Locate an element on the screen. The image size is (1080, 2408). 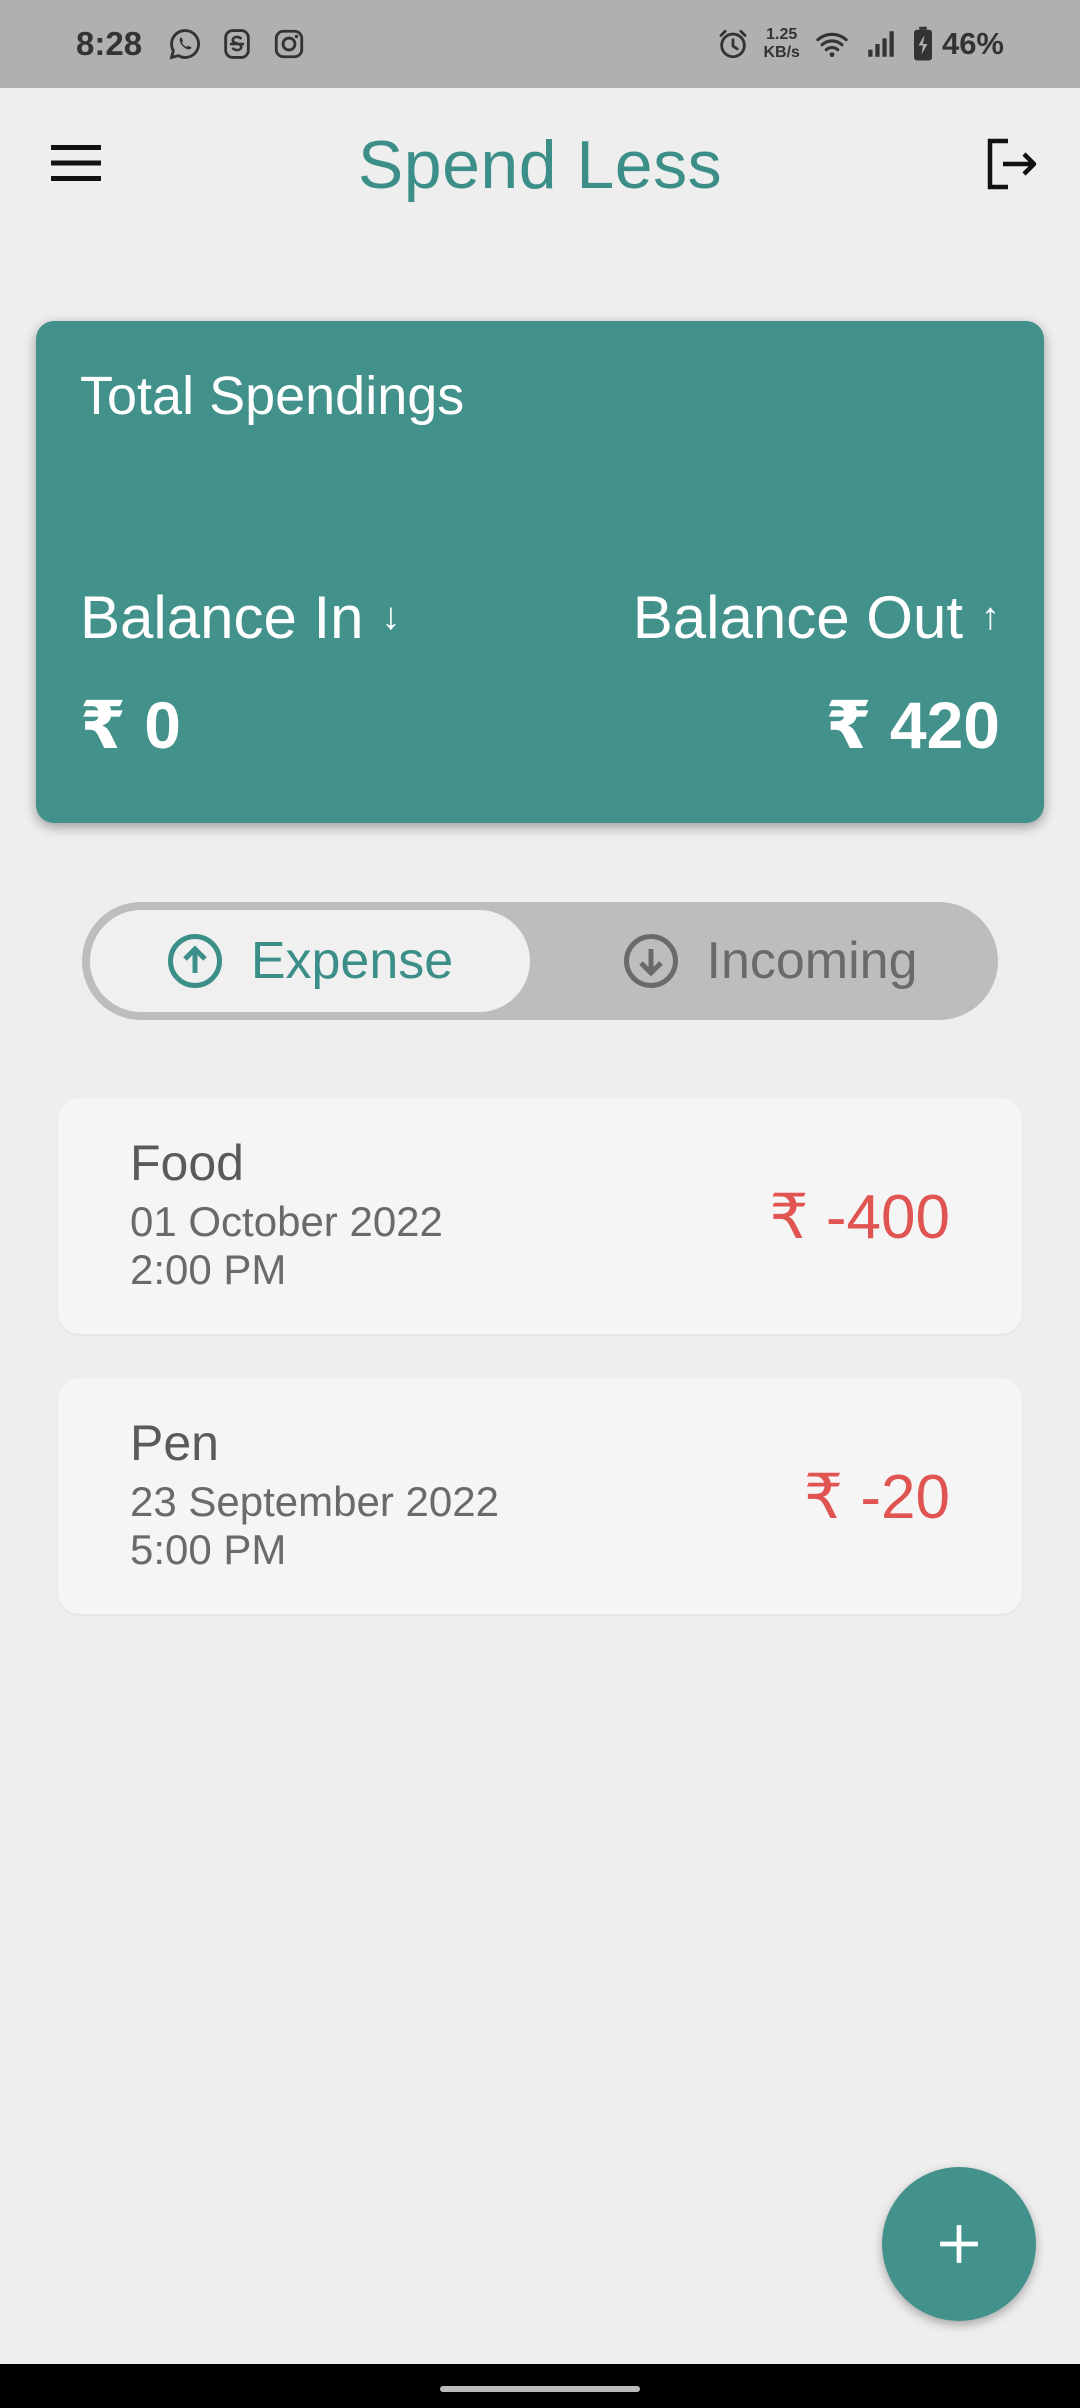
system-nav-bar is located at coordinates (540, 2386).